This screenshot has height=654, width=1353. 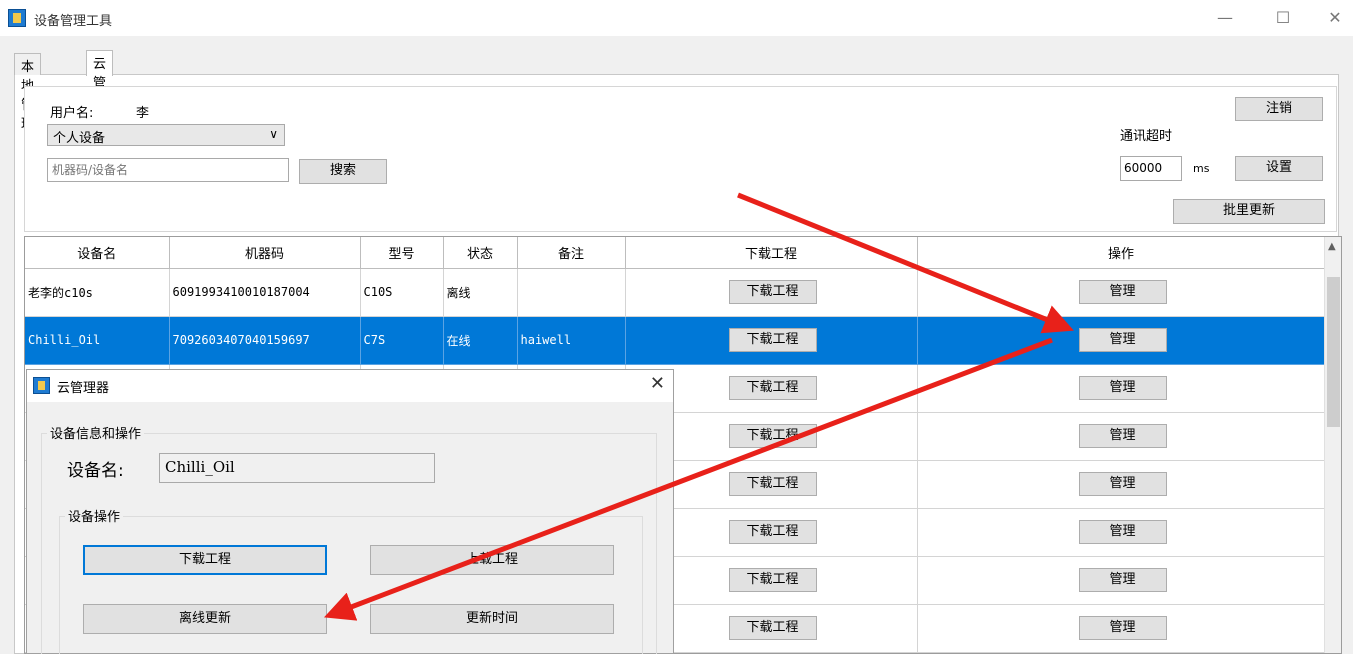 What do you see at coordinates (676, 18) in the screenshot?
I see `title-bar: 设备管理工具 — ☐ ✕` at bounding box center [676, 18].